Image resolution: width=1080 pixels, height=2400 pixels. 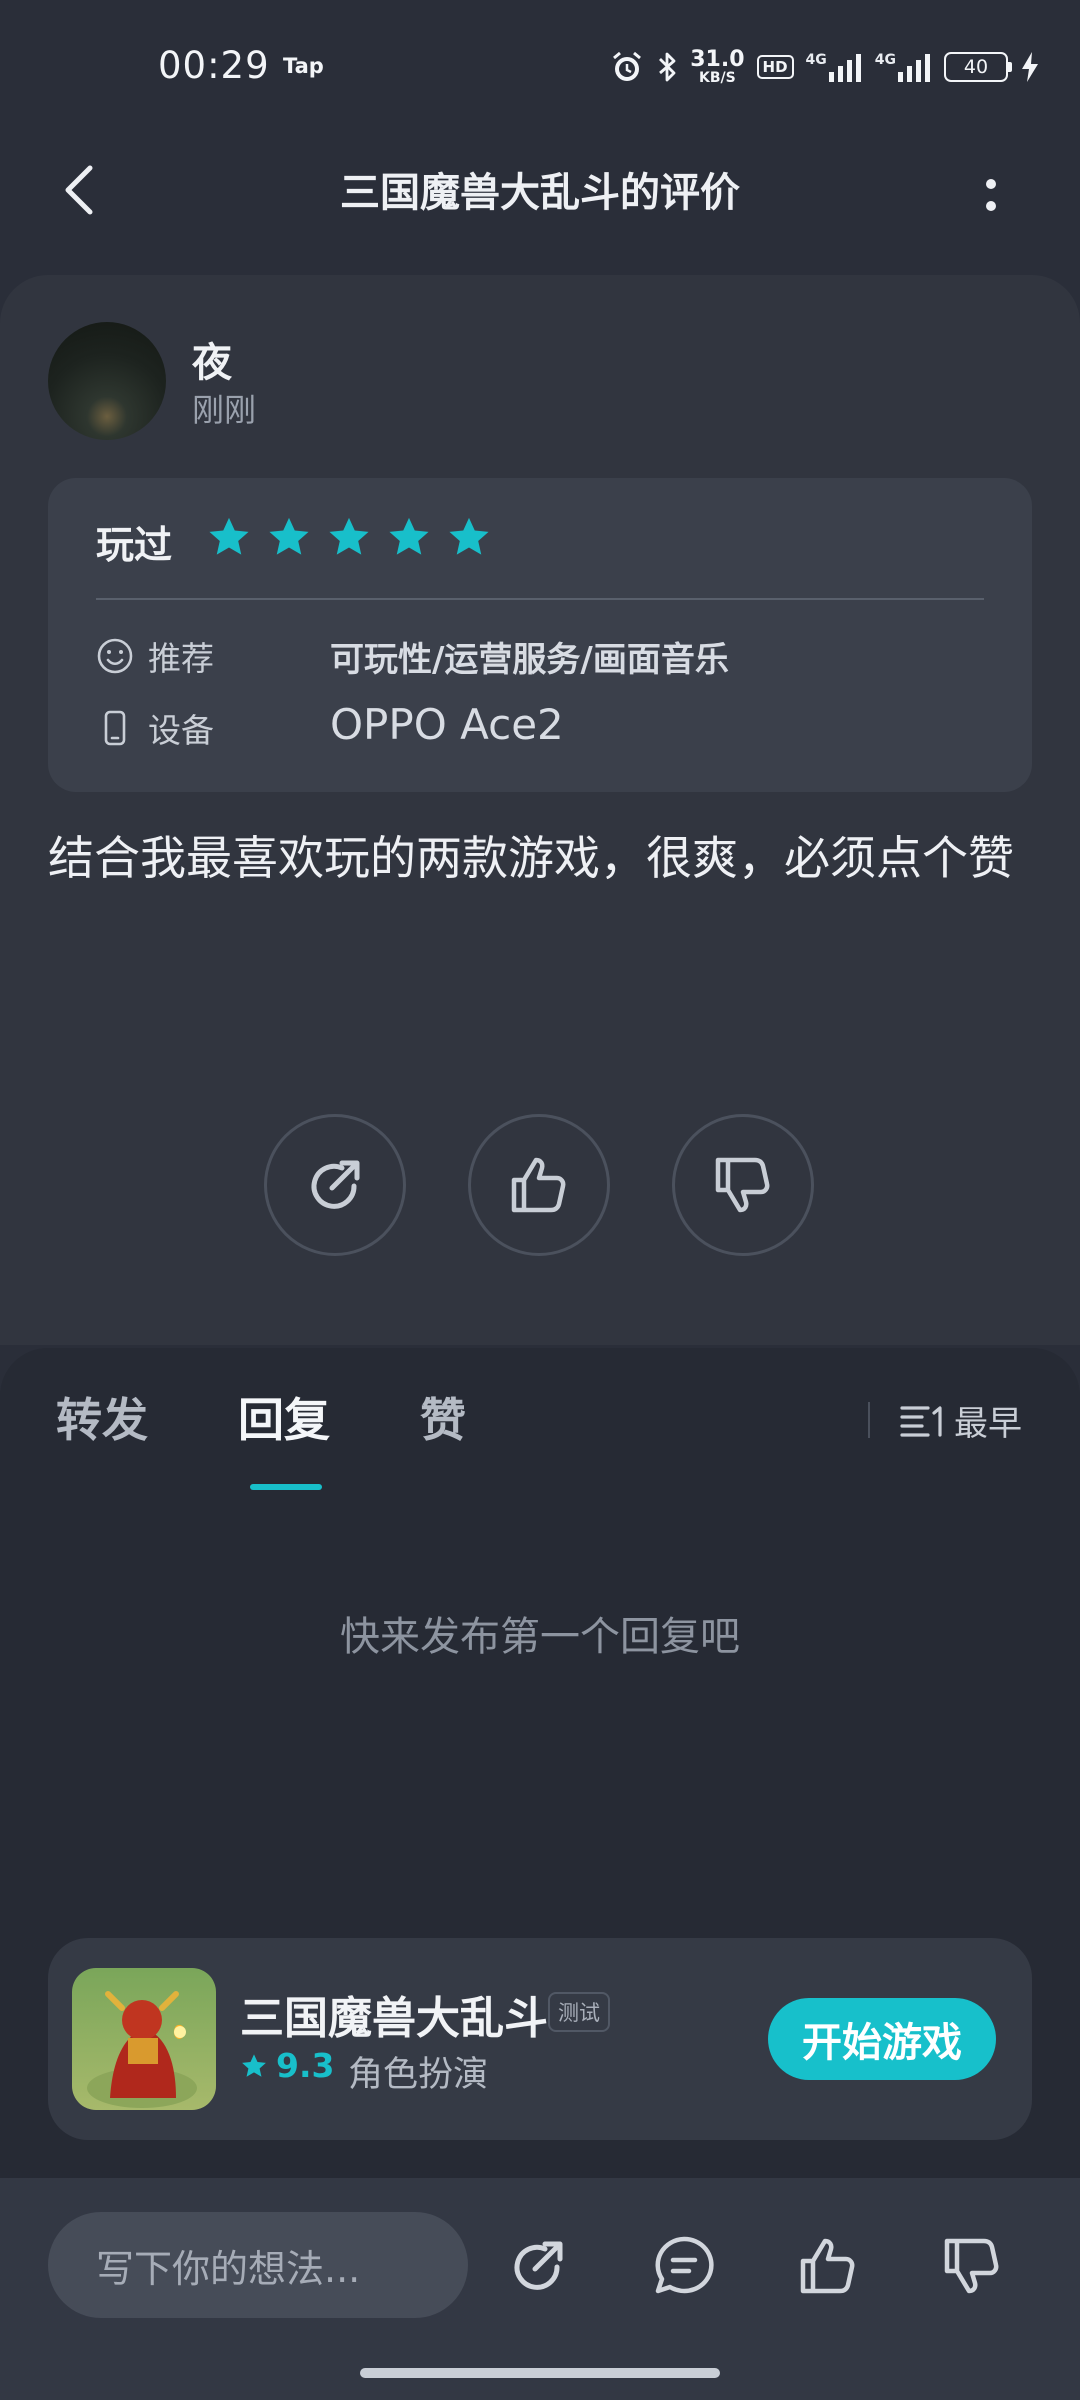 What do you see at coordinates (134, 545) in the screenshot?
I see `played-label: 玩过` at bounding box center [134, 545].